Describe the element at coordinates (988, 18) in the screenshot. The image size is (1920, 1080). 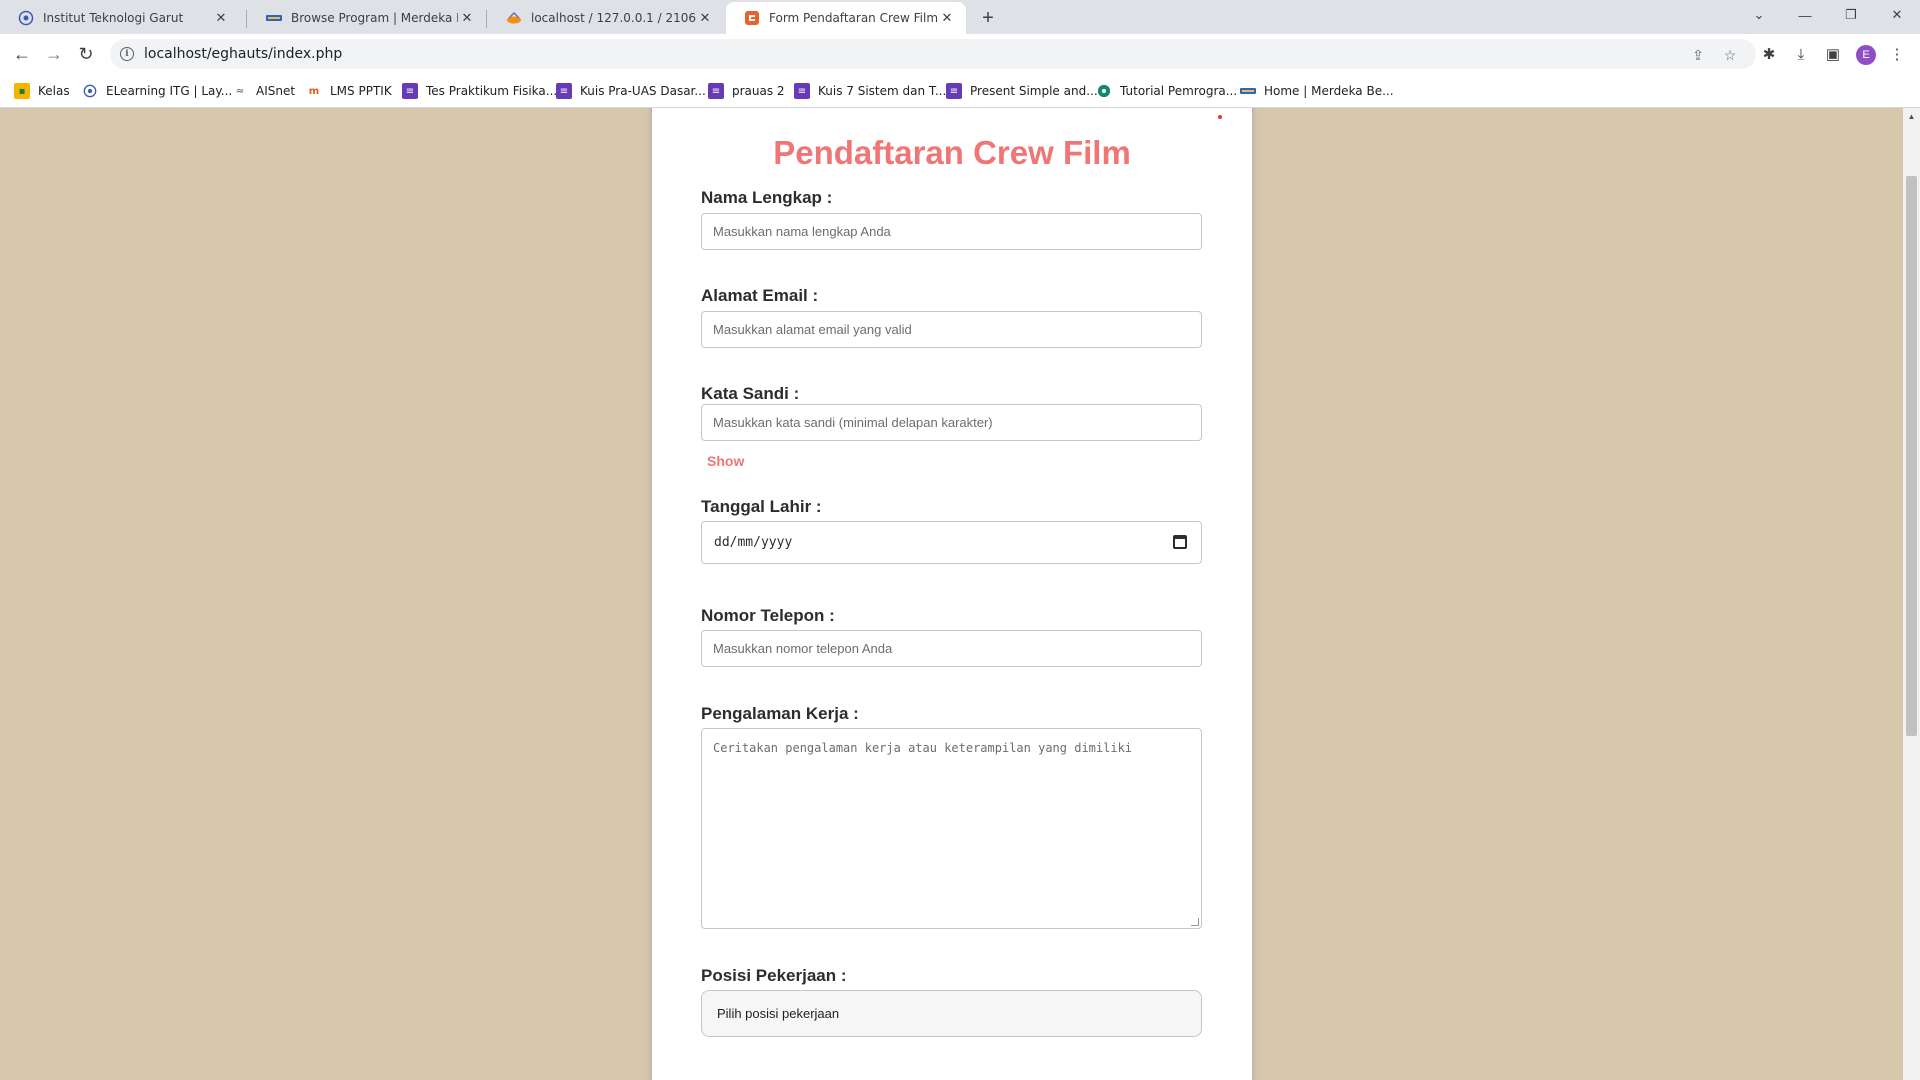
I see `new-tab-button: +` at that location.